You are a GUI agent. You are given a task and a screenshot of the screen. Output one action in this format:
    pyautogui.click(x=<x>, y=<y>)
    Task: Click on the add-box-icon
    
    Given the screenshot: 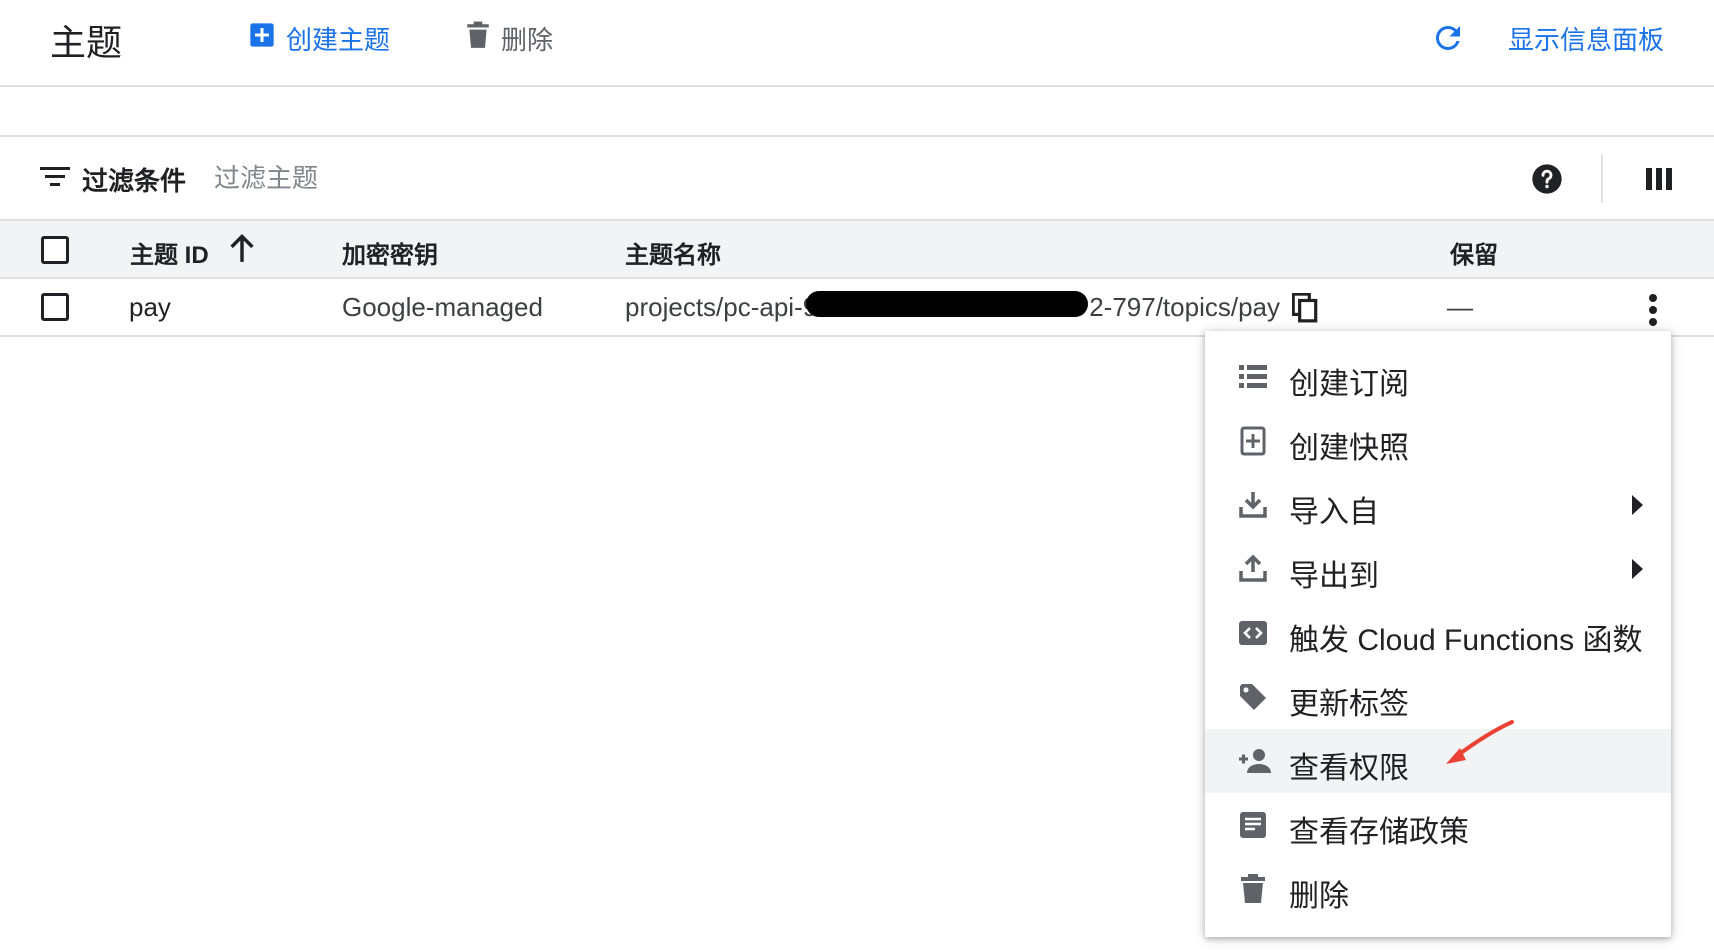 What is the action you would take?
    pyautogui.click(x=262, y=38)
    